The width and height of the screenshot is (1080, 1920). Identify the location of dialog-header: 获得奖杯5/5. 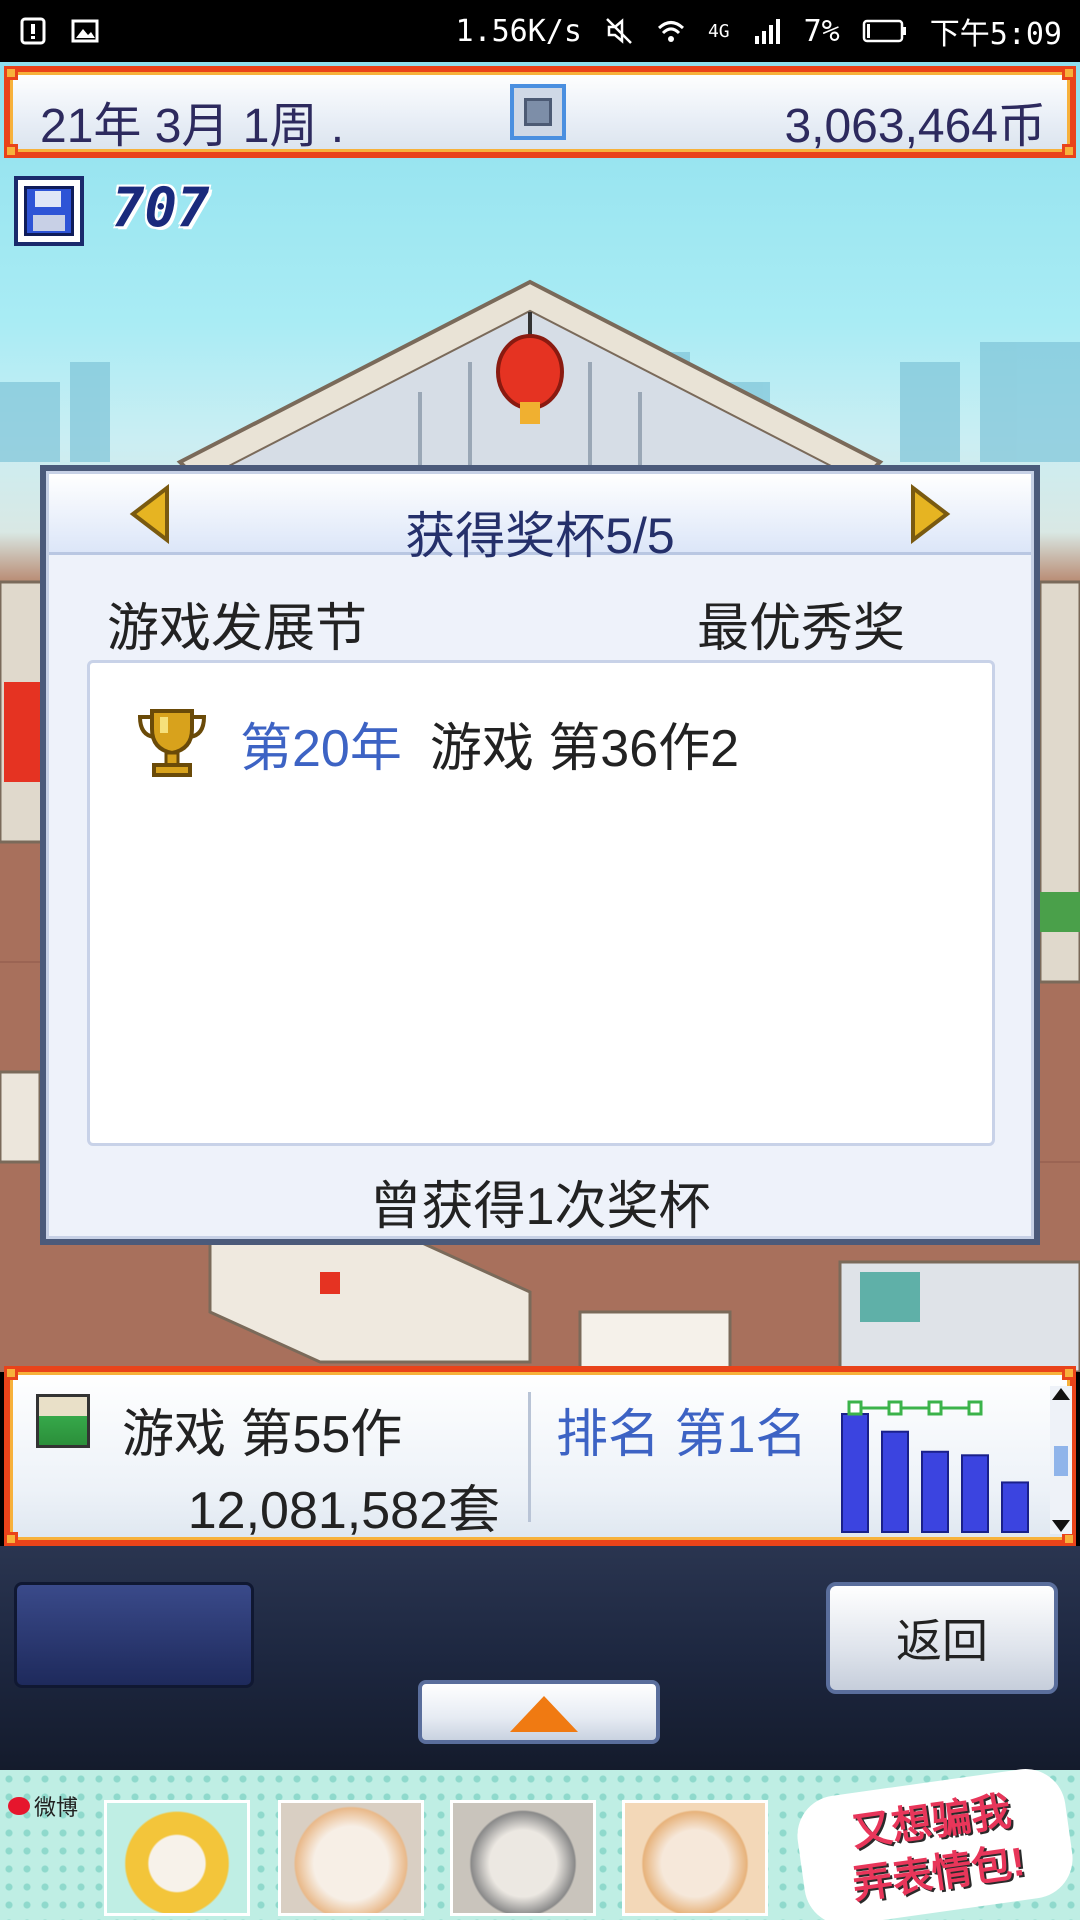
(540, 519).